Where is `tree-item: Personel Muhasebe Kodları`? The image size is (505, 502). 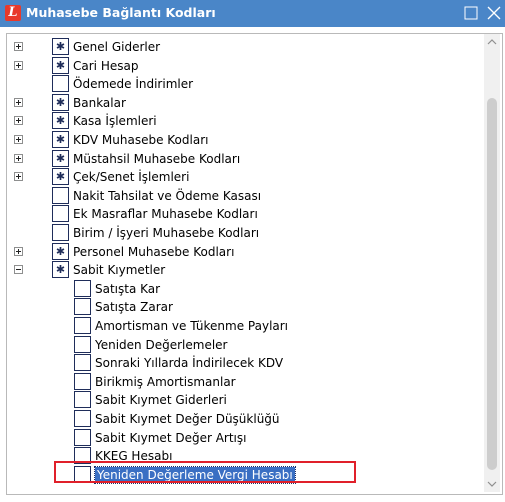 tree-item: Personel Muhasebe Kodları is located at coordinates (246, 251).